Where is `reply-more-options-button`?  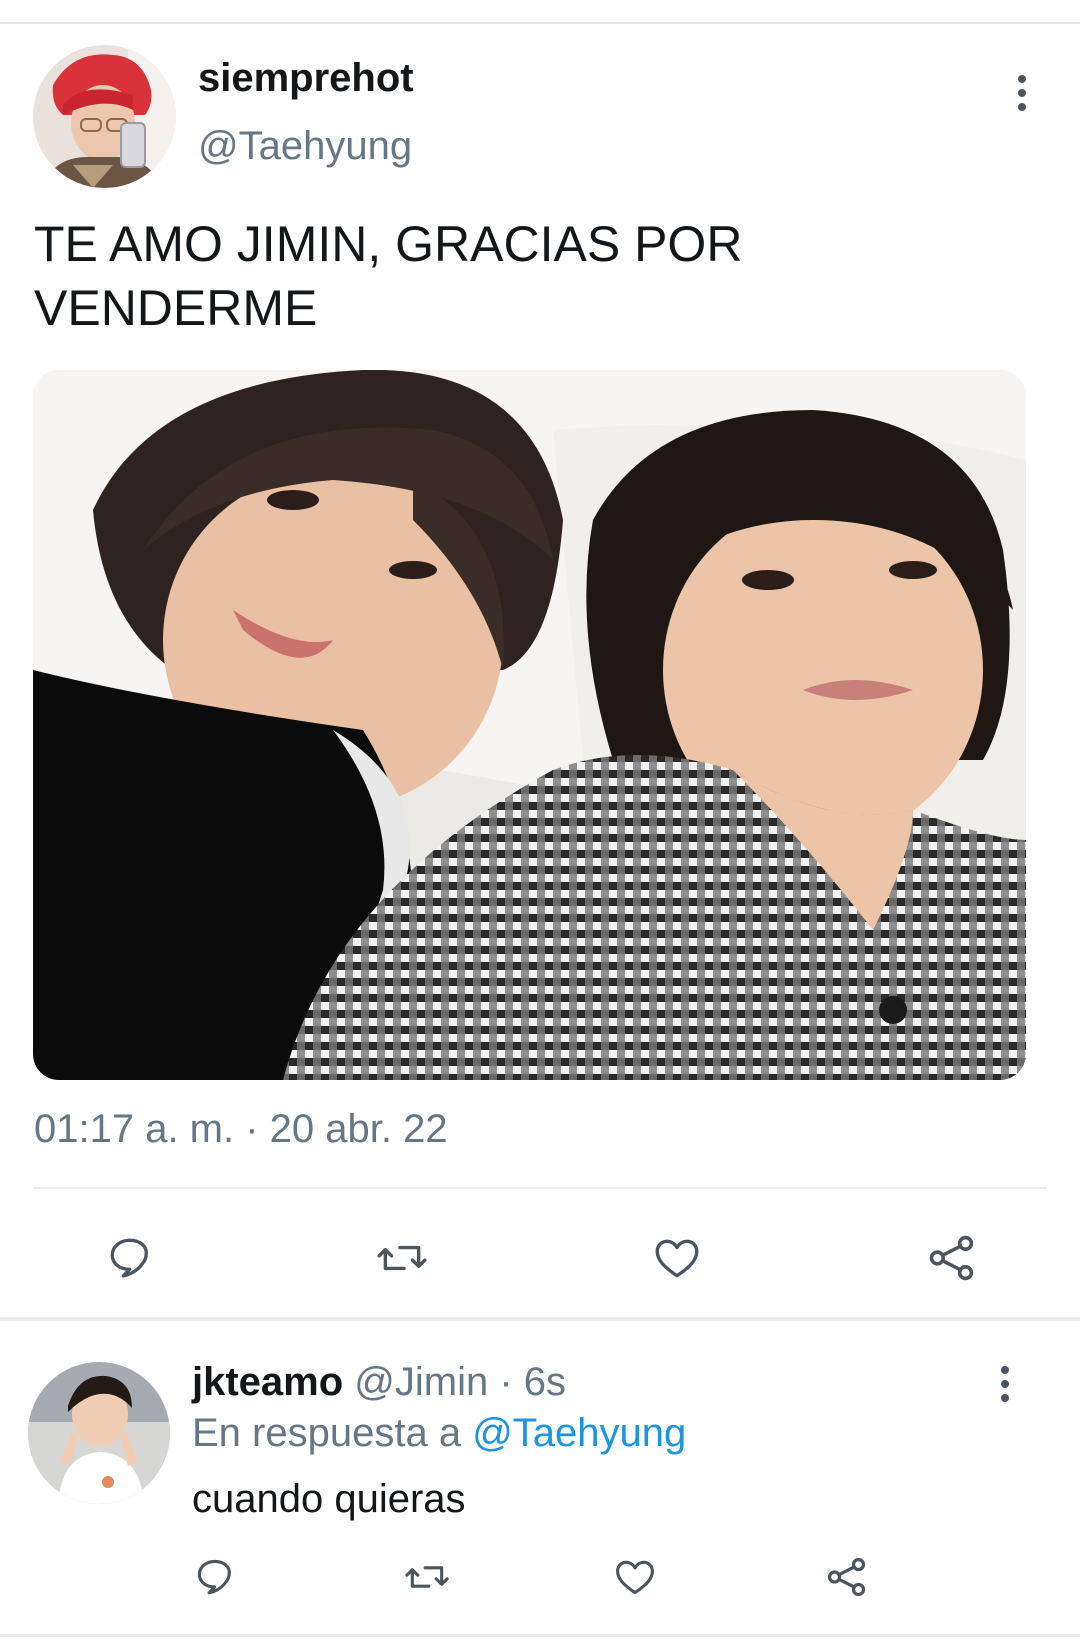 reply-more-options-button is located at coordinates (1005, 1384).